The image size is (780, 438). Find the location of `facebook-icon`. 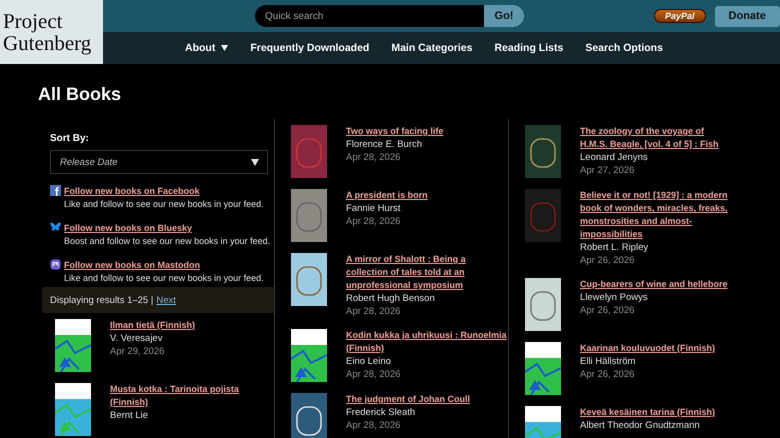

facebook-icon is located at coordinates (55, 190).